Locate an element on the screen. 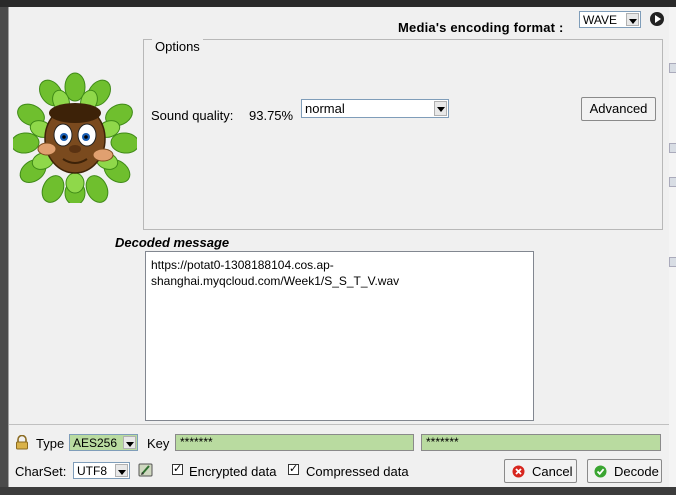 The width and height of the screenshot is (676, 495). encrypted-data-label: Encrypted data is located at coordinates (233, 471).